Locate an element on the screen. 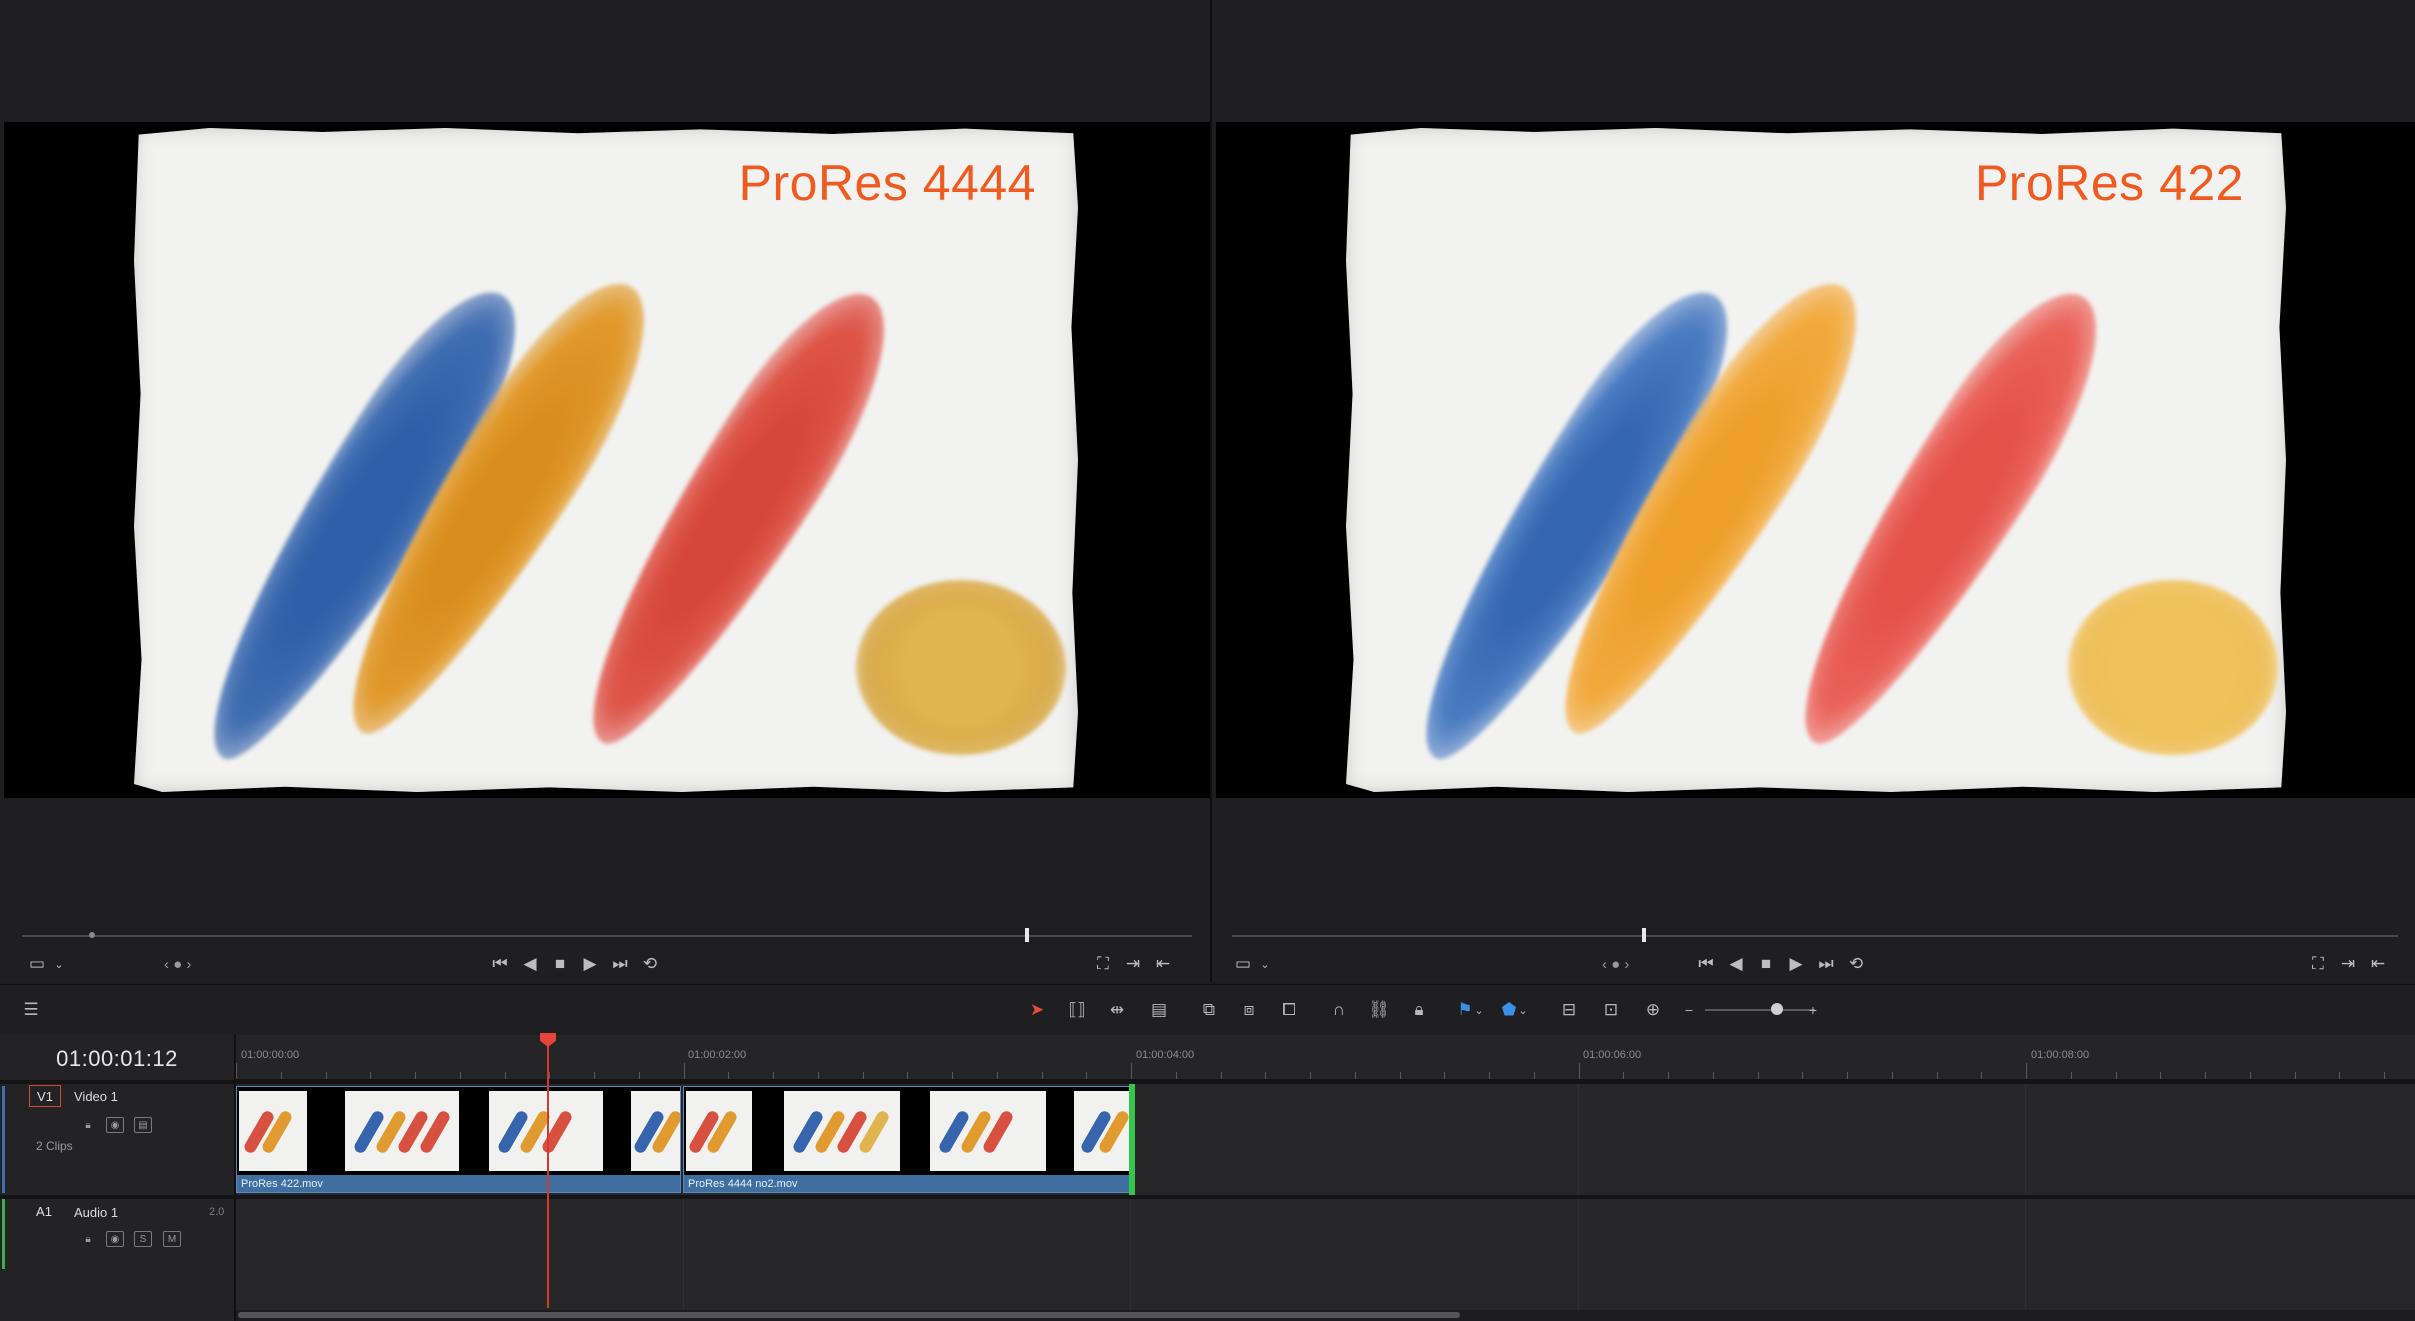  clip-name: ProRes 422.mov is located at coordinates (282, 1184).